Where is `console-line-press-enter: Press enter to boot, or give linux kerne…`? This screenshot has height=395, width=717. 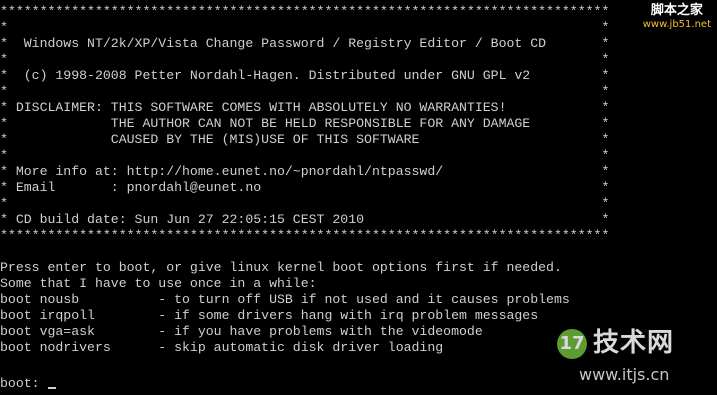 console-line-press-enter: Press enter to boot, or give linux kerne… is located at coordinates (281, 267).